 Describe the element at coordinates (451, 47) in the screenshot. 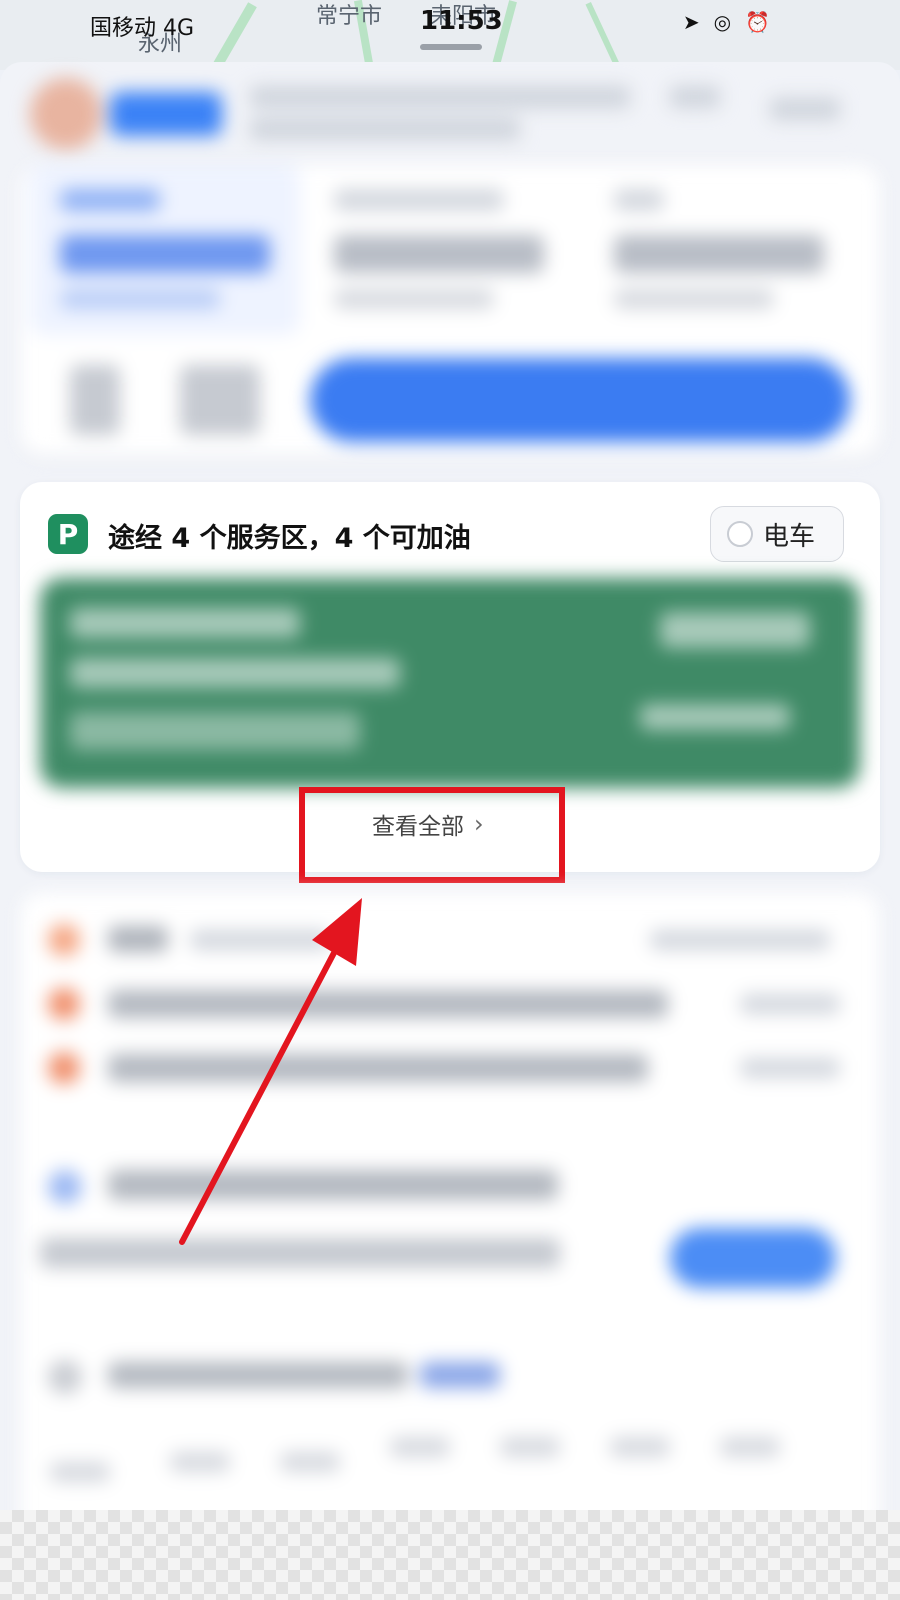

I see `sheet-drag-handle` at that location.